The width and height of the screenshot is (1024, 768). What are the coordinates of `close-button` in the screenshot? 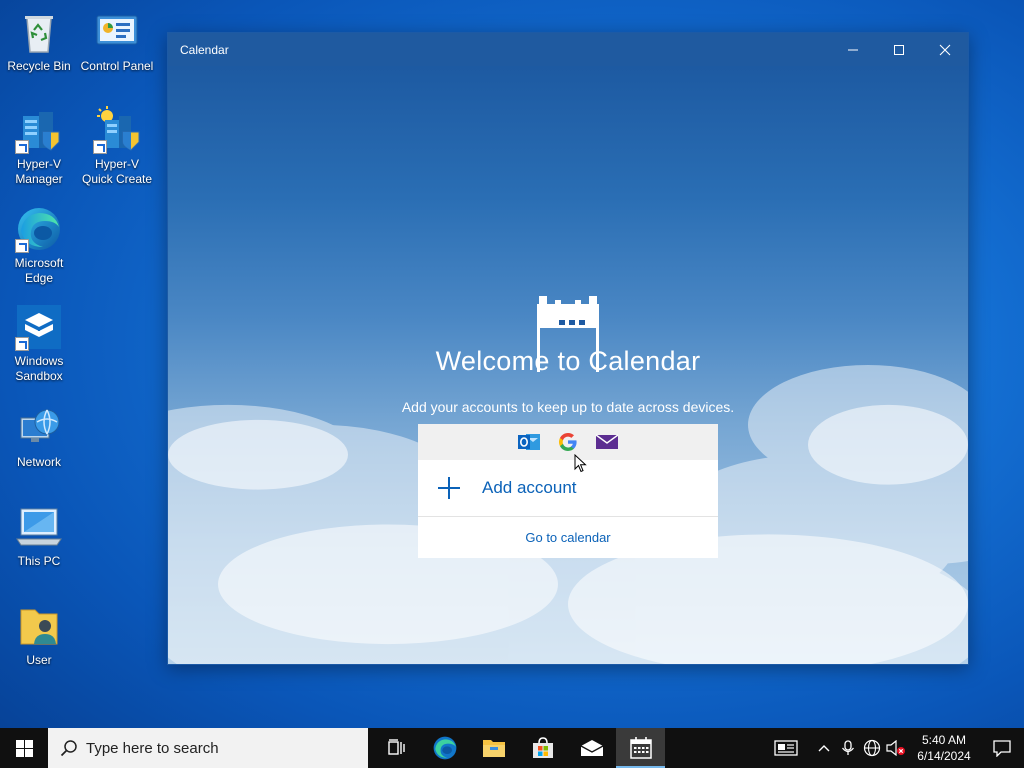 It's located at (945, 49).